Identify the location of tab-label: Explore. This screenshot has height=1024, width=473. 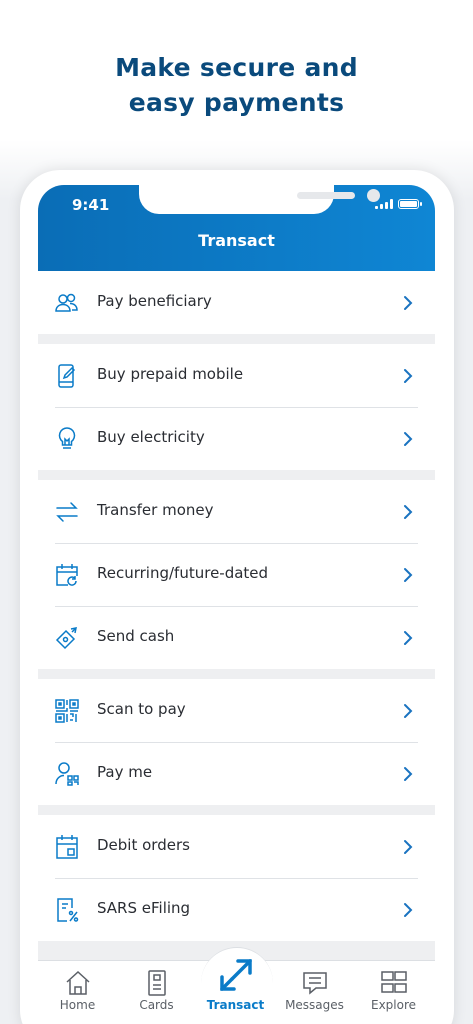
(393, 1005).